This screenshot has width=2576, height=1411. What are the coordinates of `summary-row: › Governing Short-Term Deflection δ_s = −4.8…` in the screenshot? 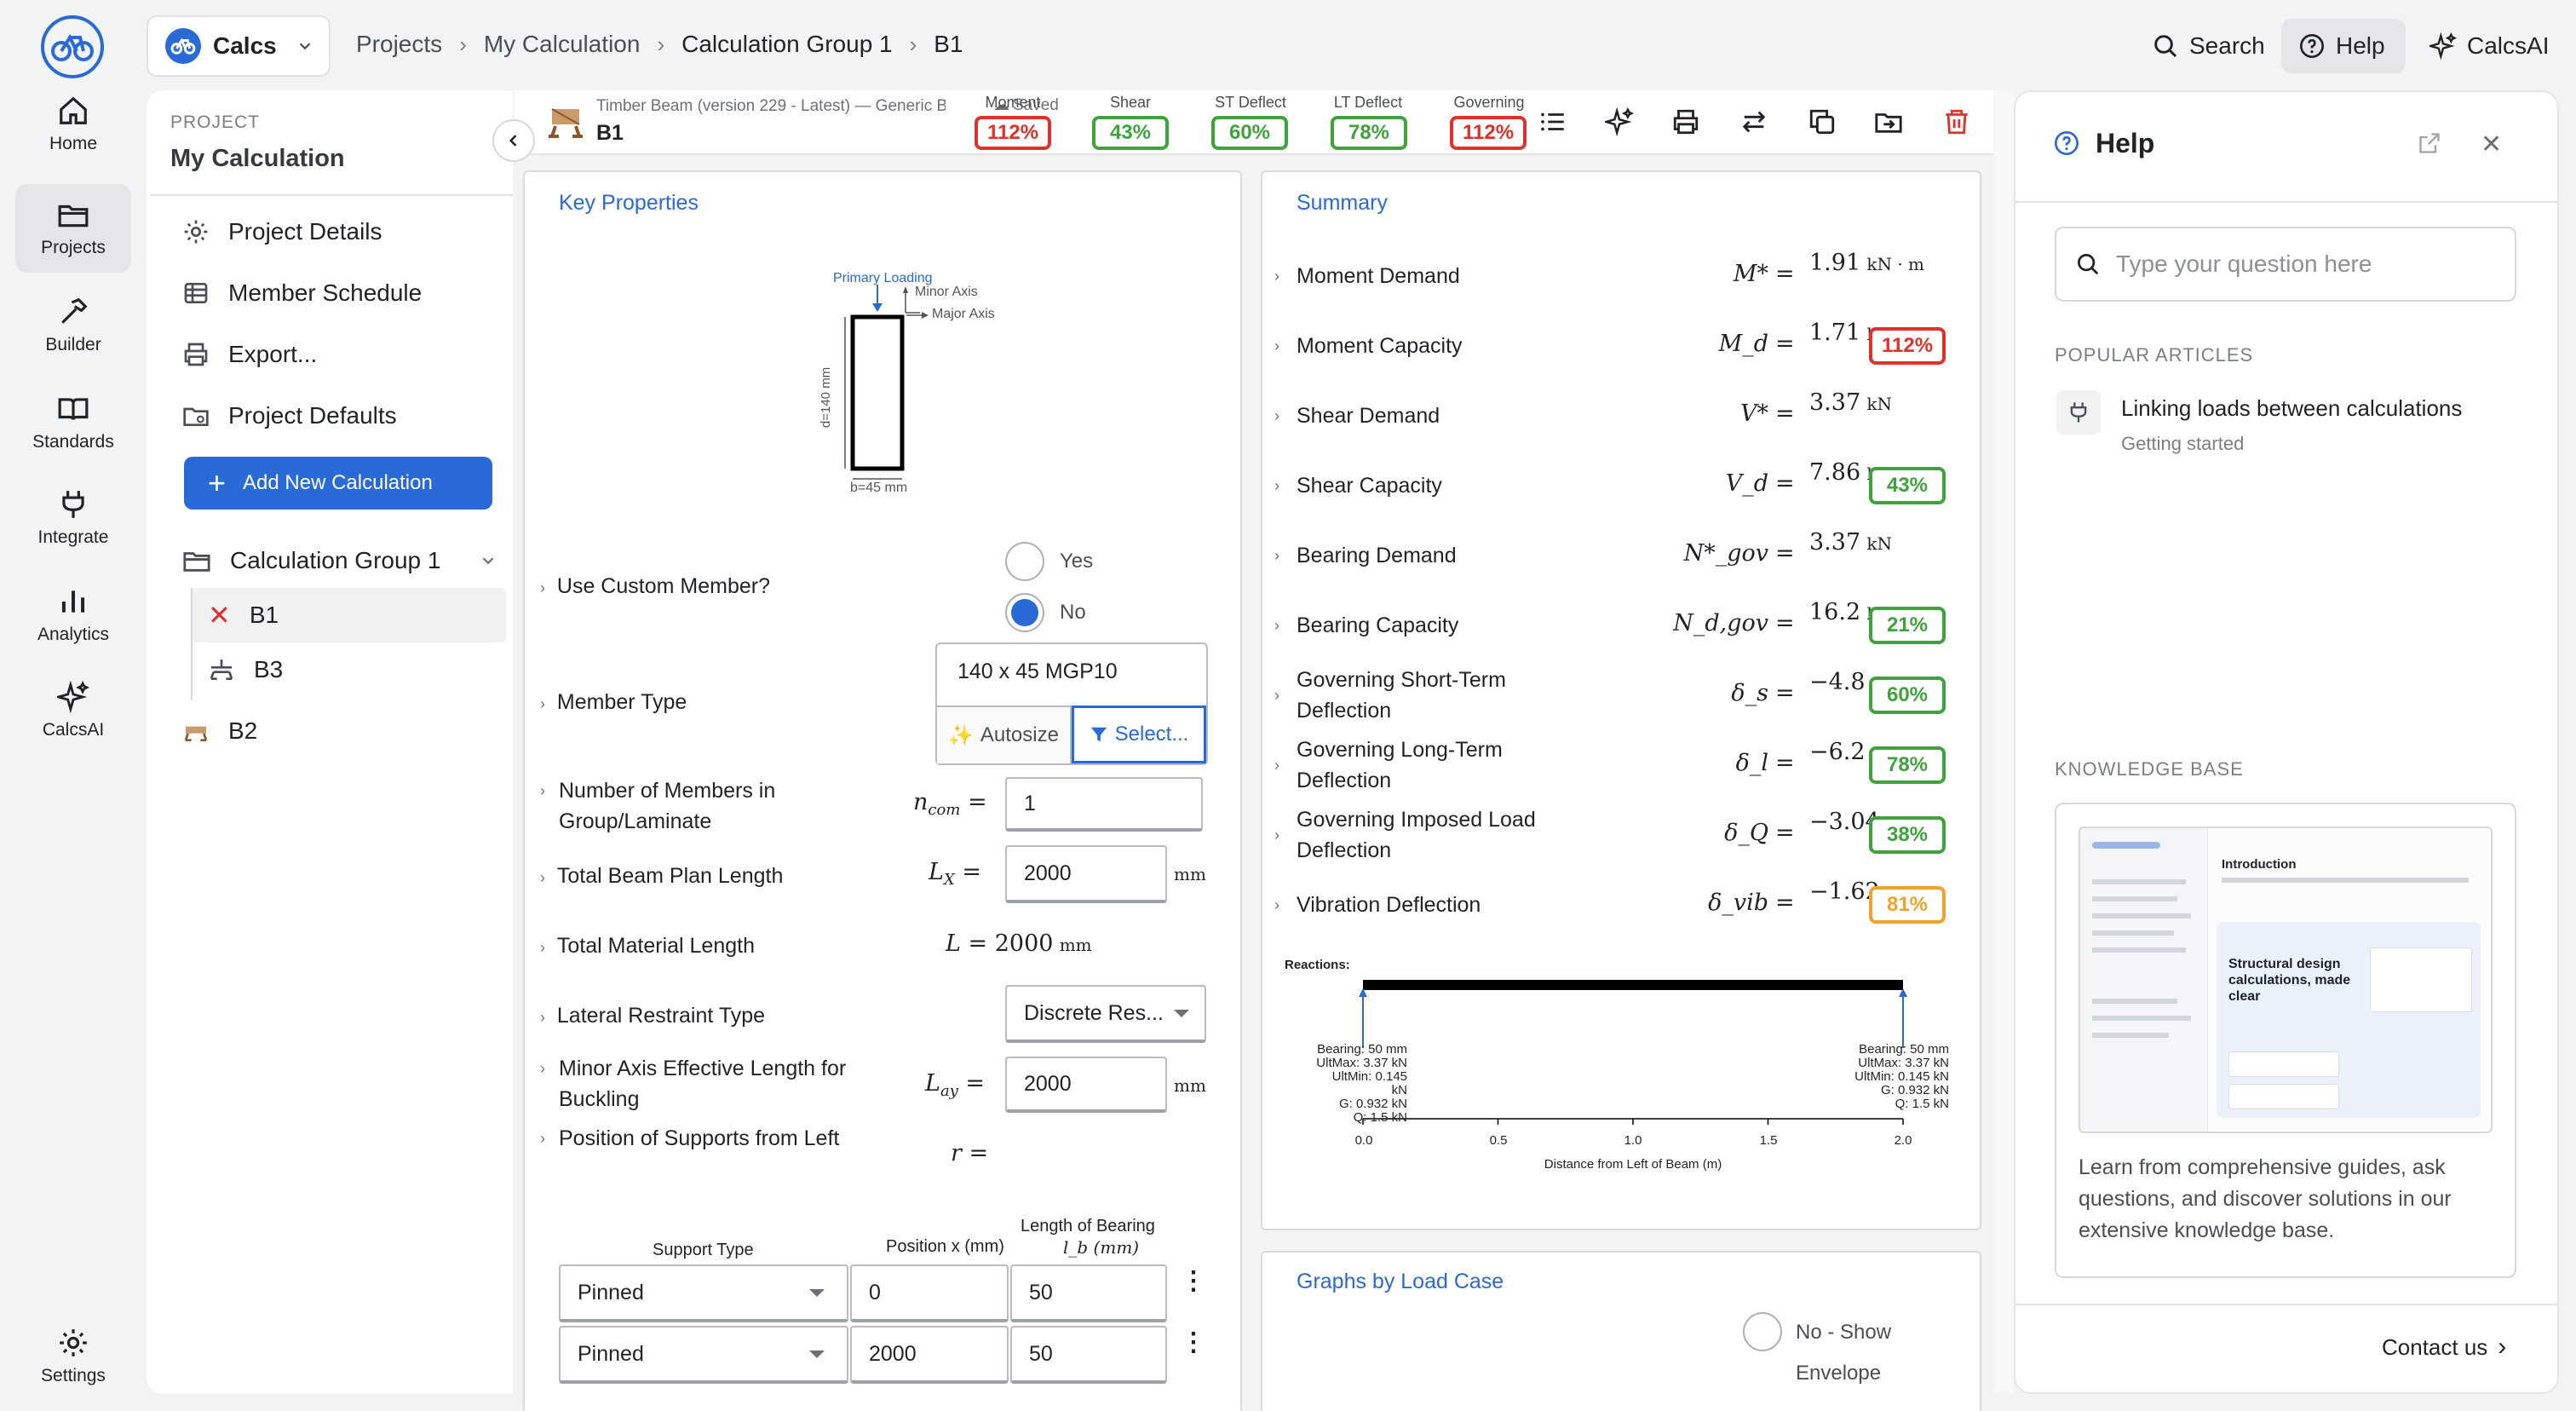 It's located at (1615, 695).